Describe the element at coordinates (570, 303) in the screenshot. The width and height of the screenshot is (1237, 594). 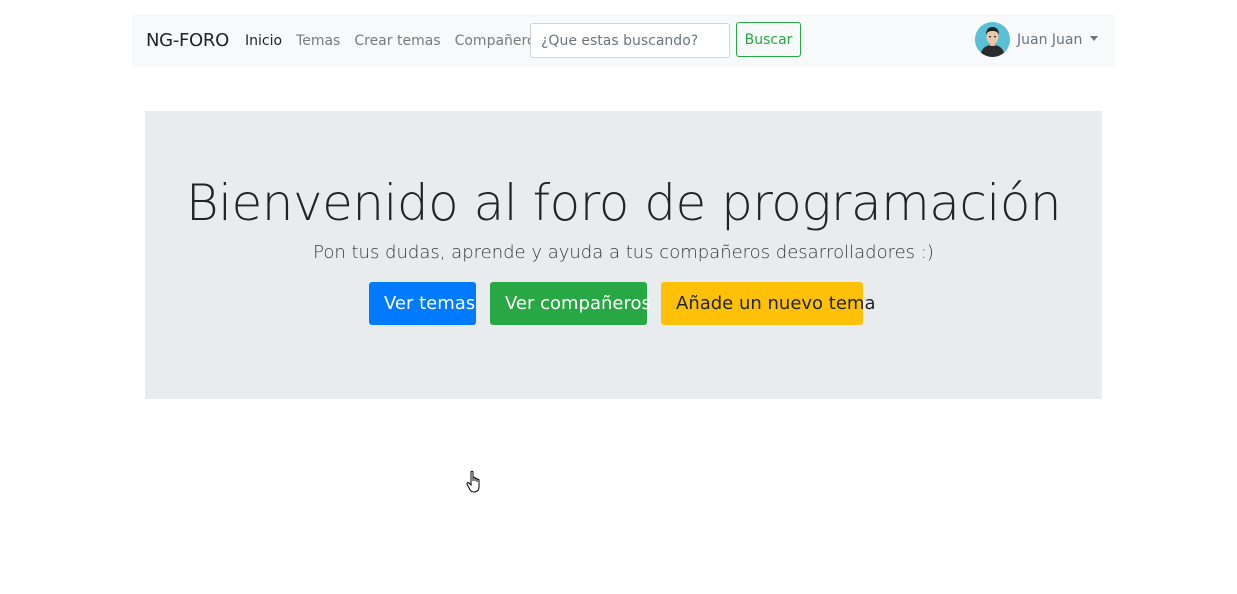
I see `ver-companeros-button: Ver compañeros` at that location.